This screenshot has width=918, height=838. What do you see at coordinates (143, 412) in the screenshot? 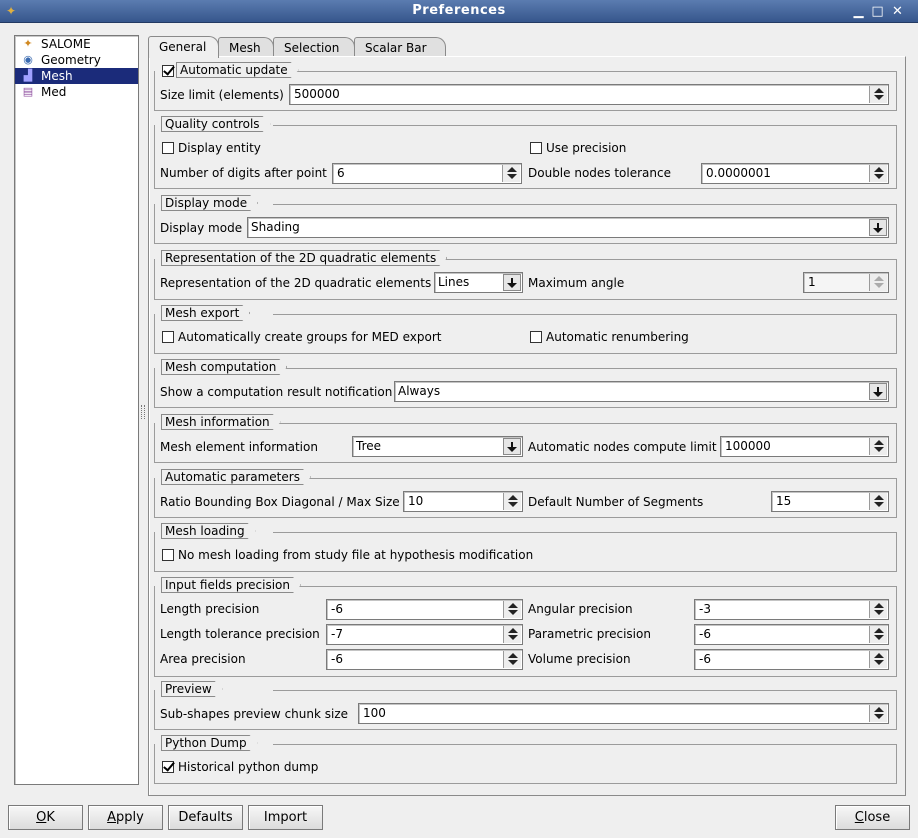
I see `splitter-handle` at bounding box center [143, 412].